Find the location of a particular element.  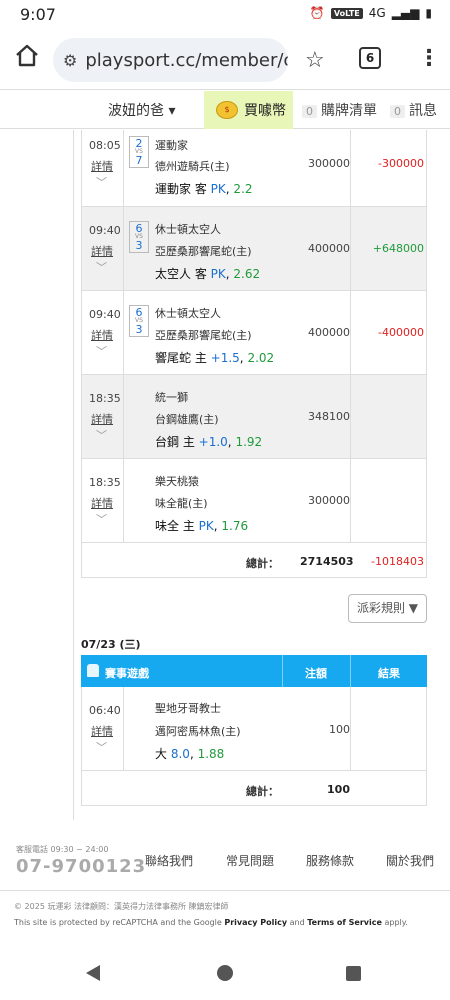

user-menu: 波妞的爸 ▾ is located at coordinates (141, 110).